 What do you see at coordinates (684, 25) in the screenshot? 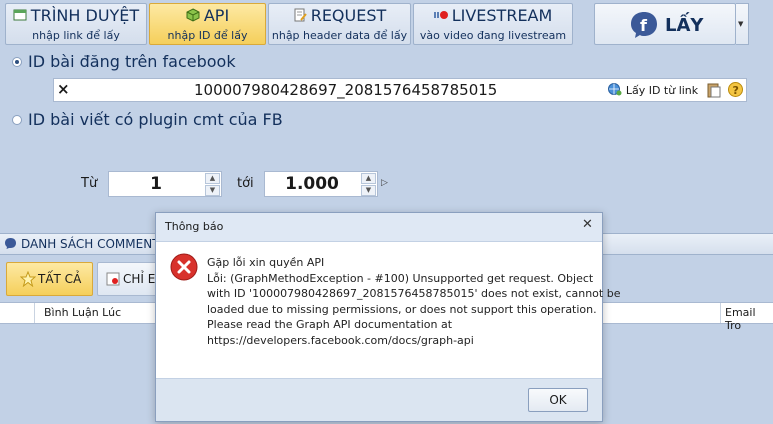
I see `get-button-label: LẤY` at bounding box center [684, 25].